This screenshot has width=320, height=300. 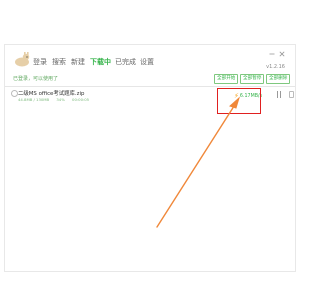 I want to click on nav-completed: 已完成, so click(x=125, y=62).